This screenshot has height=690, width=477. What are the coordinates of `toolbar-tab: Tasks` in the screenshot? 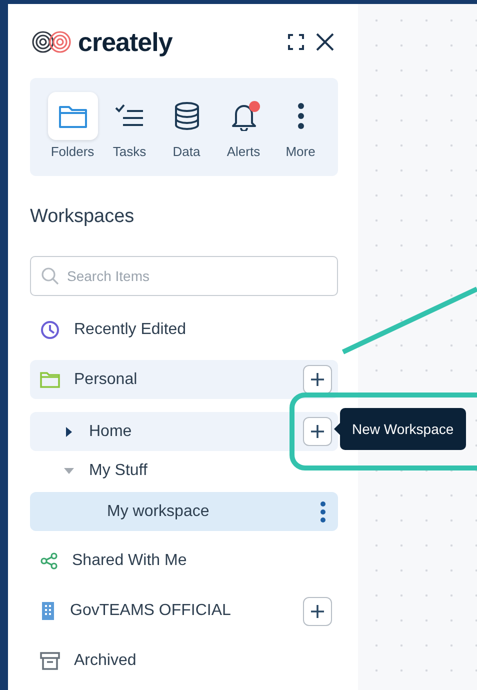 It's located at (129, 128).